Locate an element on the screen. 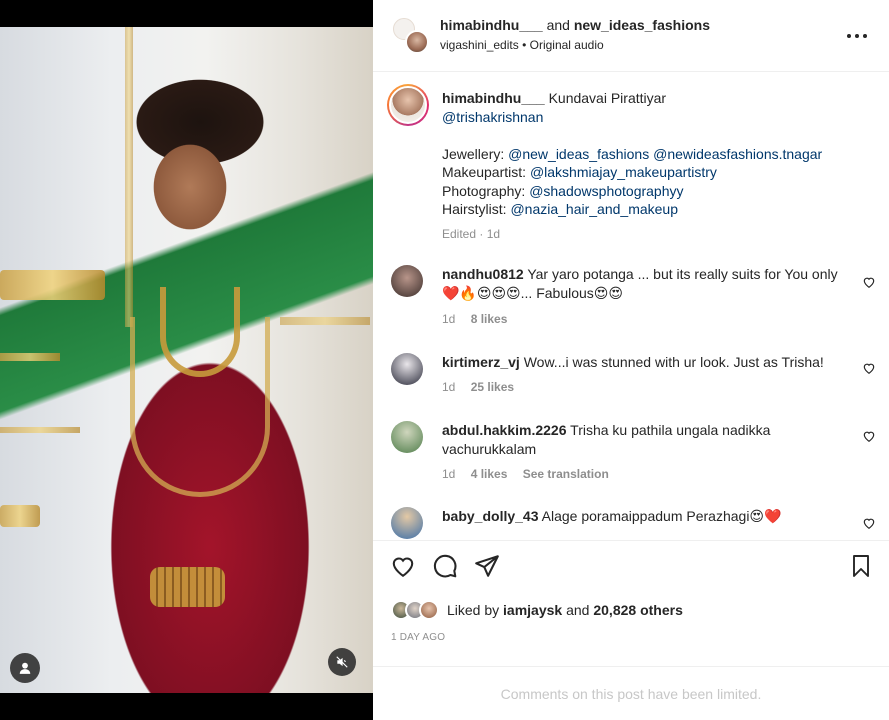  jewellery-label: Jewellery: is located at coordinates (473, 153).